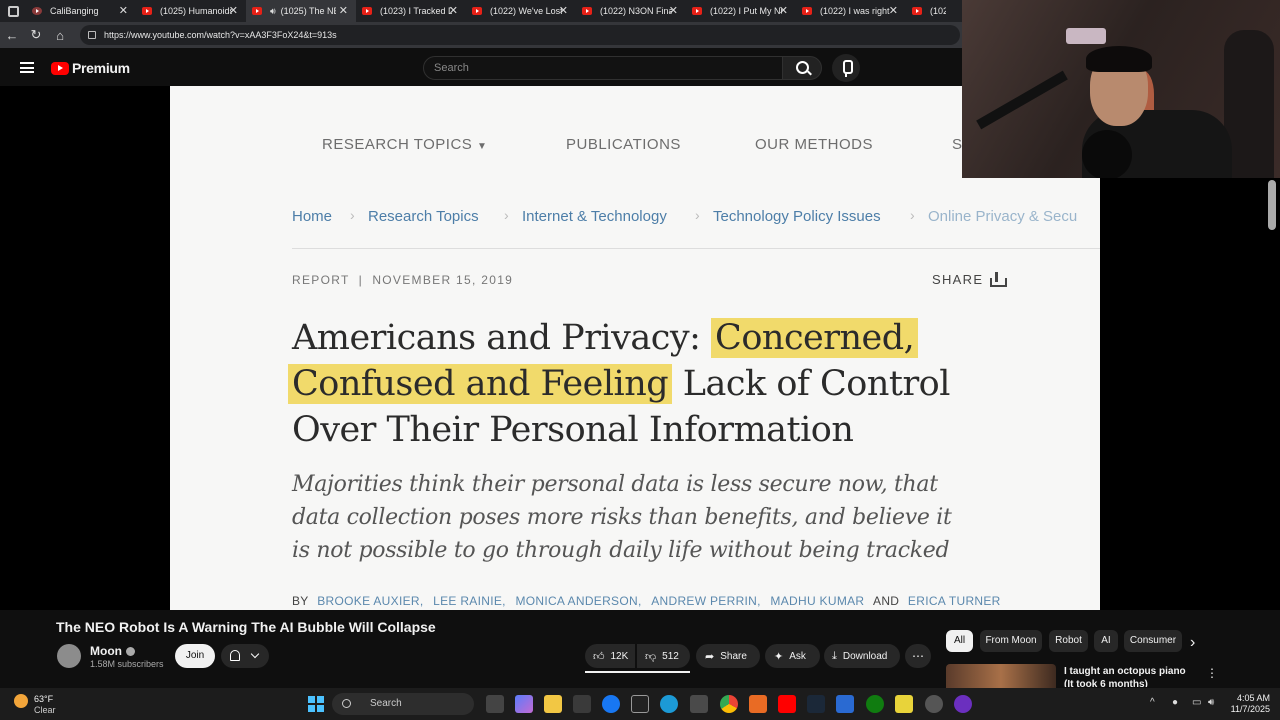  What do you see at coordinates (403, 704) in the screenshot?
I see `taskbar-search: Search` at bounding box center [403, 704].